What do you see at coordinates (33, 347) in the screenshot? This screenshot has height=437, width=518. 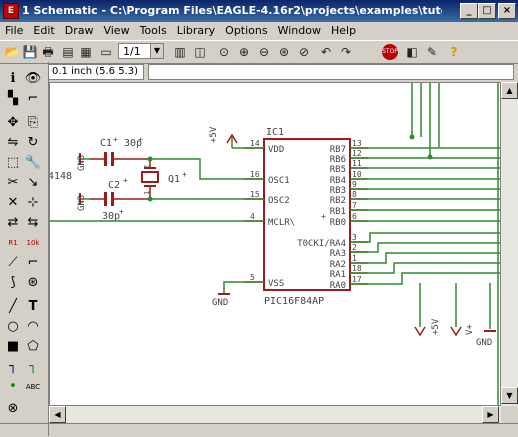 I see `polygon-icon: ⬠` at bounding box center [33, 347].